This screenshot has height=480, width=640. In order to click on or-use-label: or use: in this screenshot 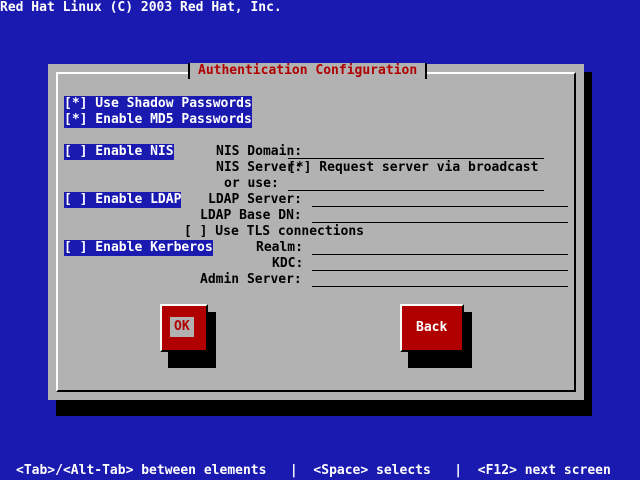, I will do `click(251, 183)`.